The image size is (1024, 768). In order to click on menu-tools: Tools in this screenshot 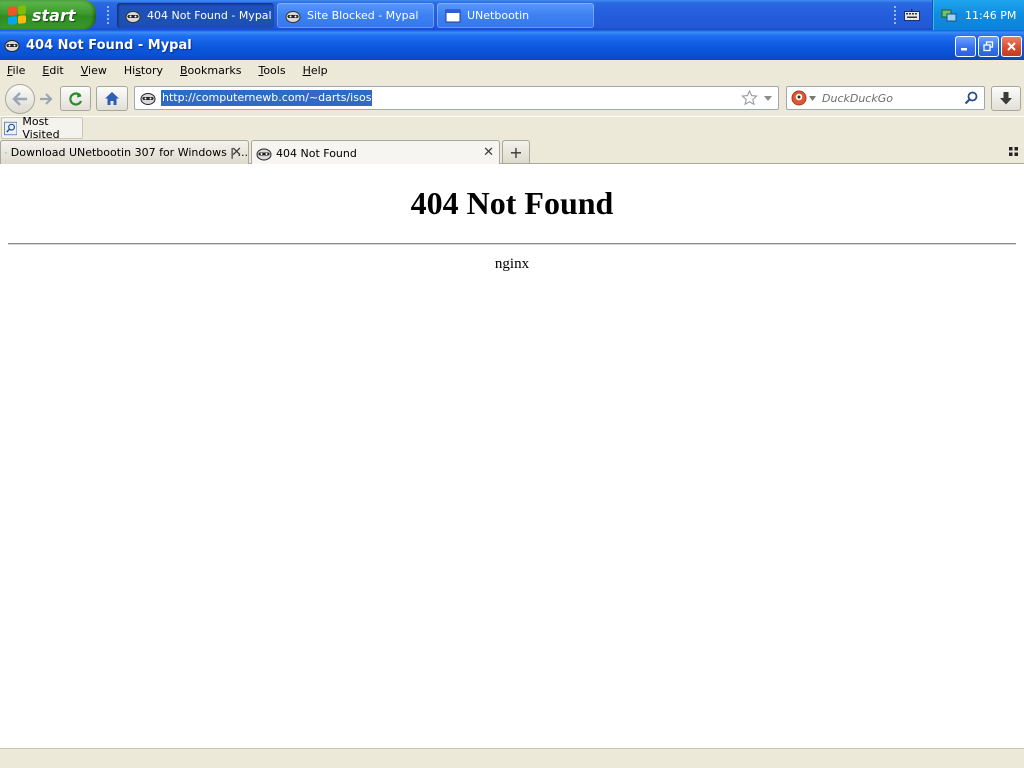, I will do `click(271, 70)`.